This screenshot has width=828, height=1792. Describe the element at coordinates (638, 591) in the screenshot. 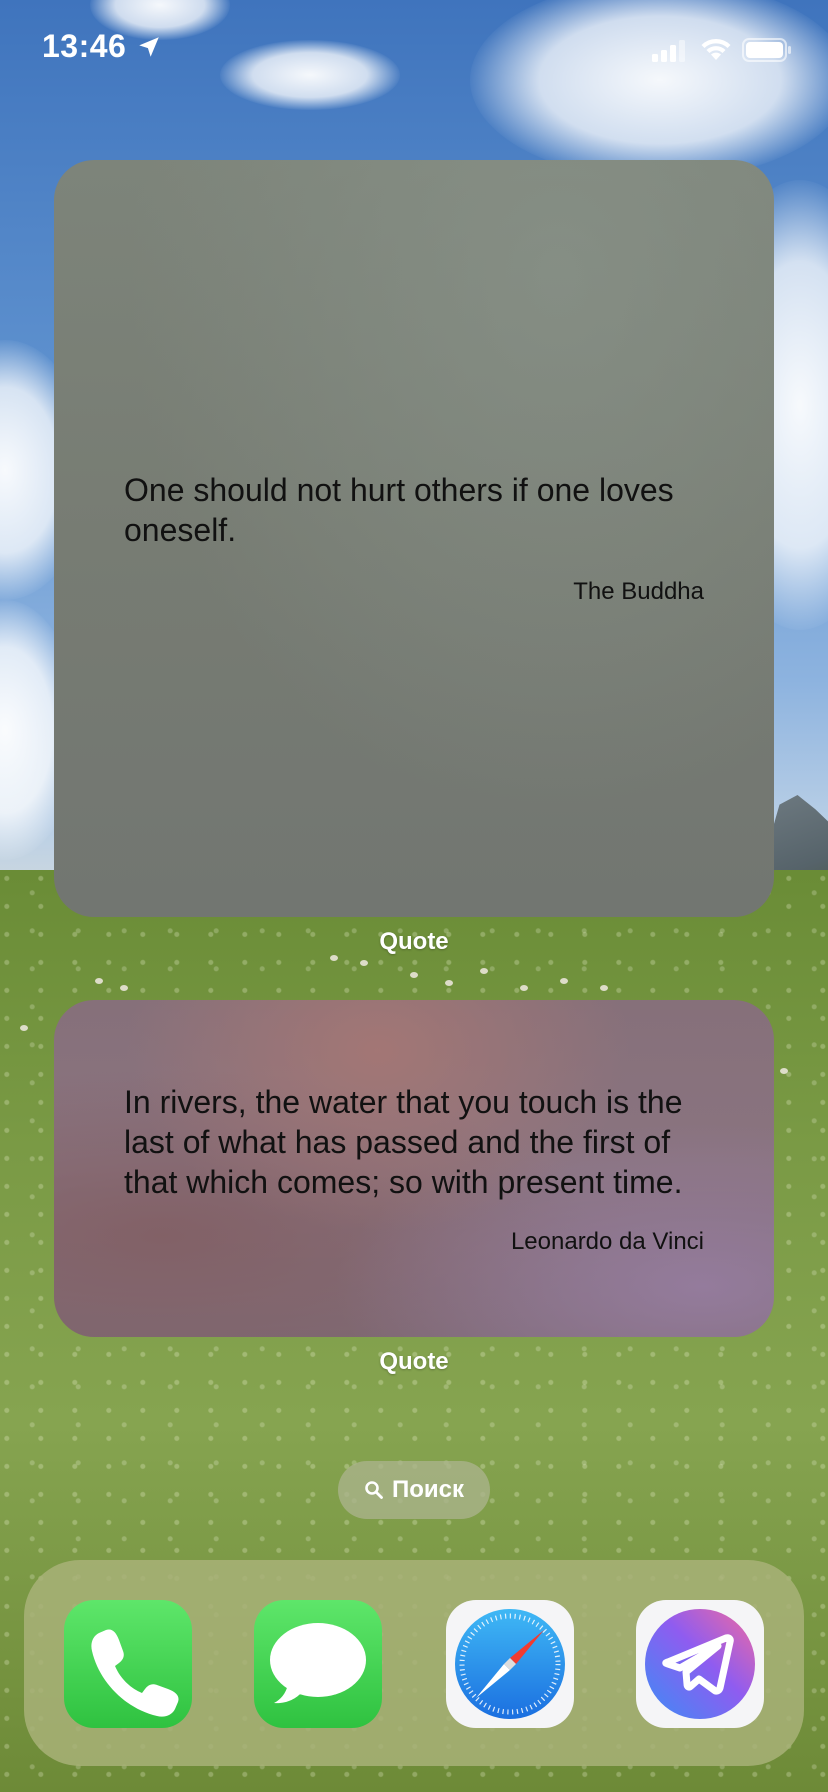

I see `quote-author: The Buddha` at that location.